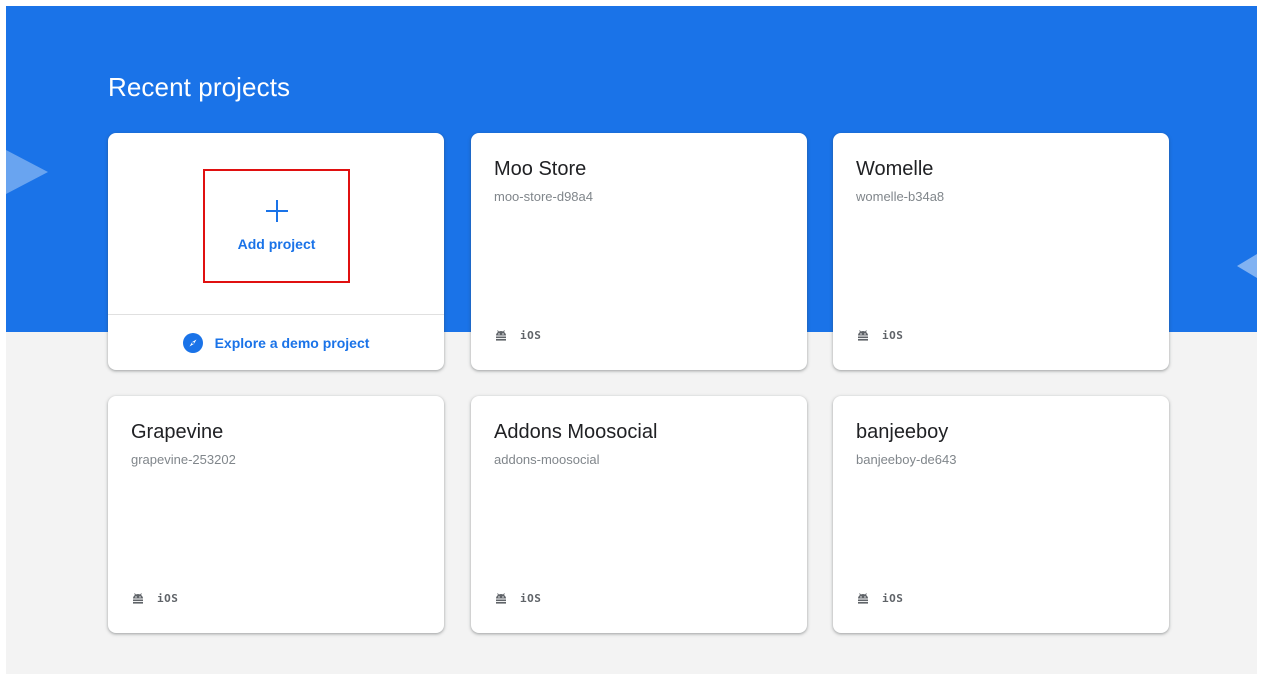 This screenshot has width=1262, height=674. I want to click on project-id: moo-store-d98a4, so click(543, 196).